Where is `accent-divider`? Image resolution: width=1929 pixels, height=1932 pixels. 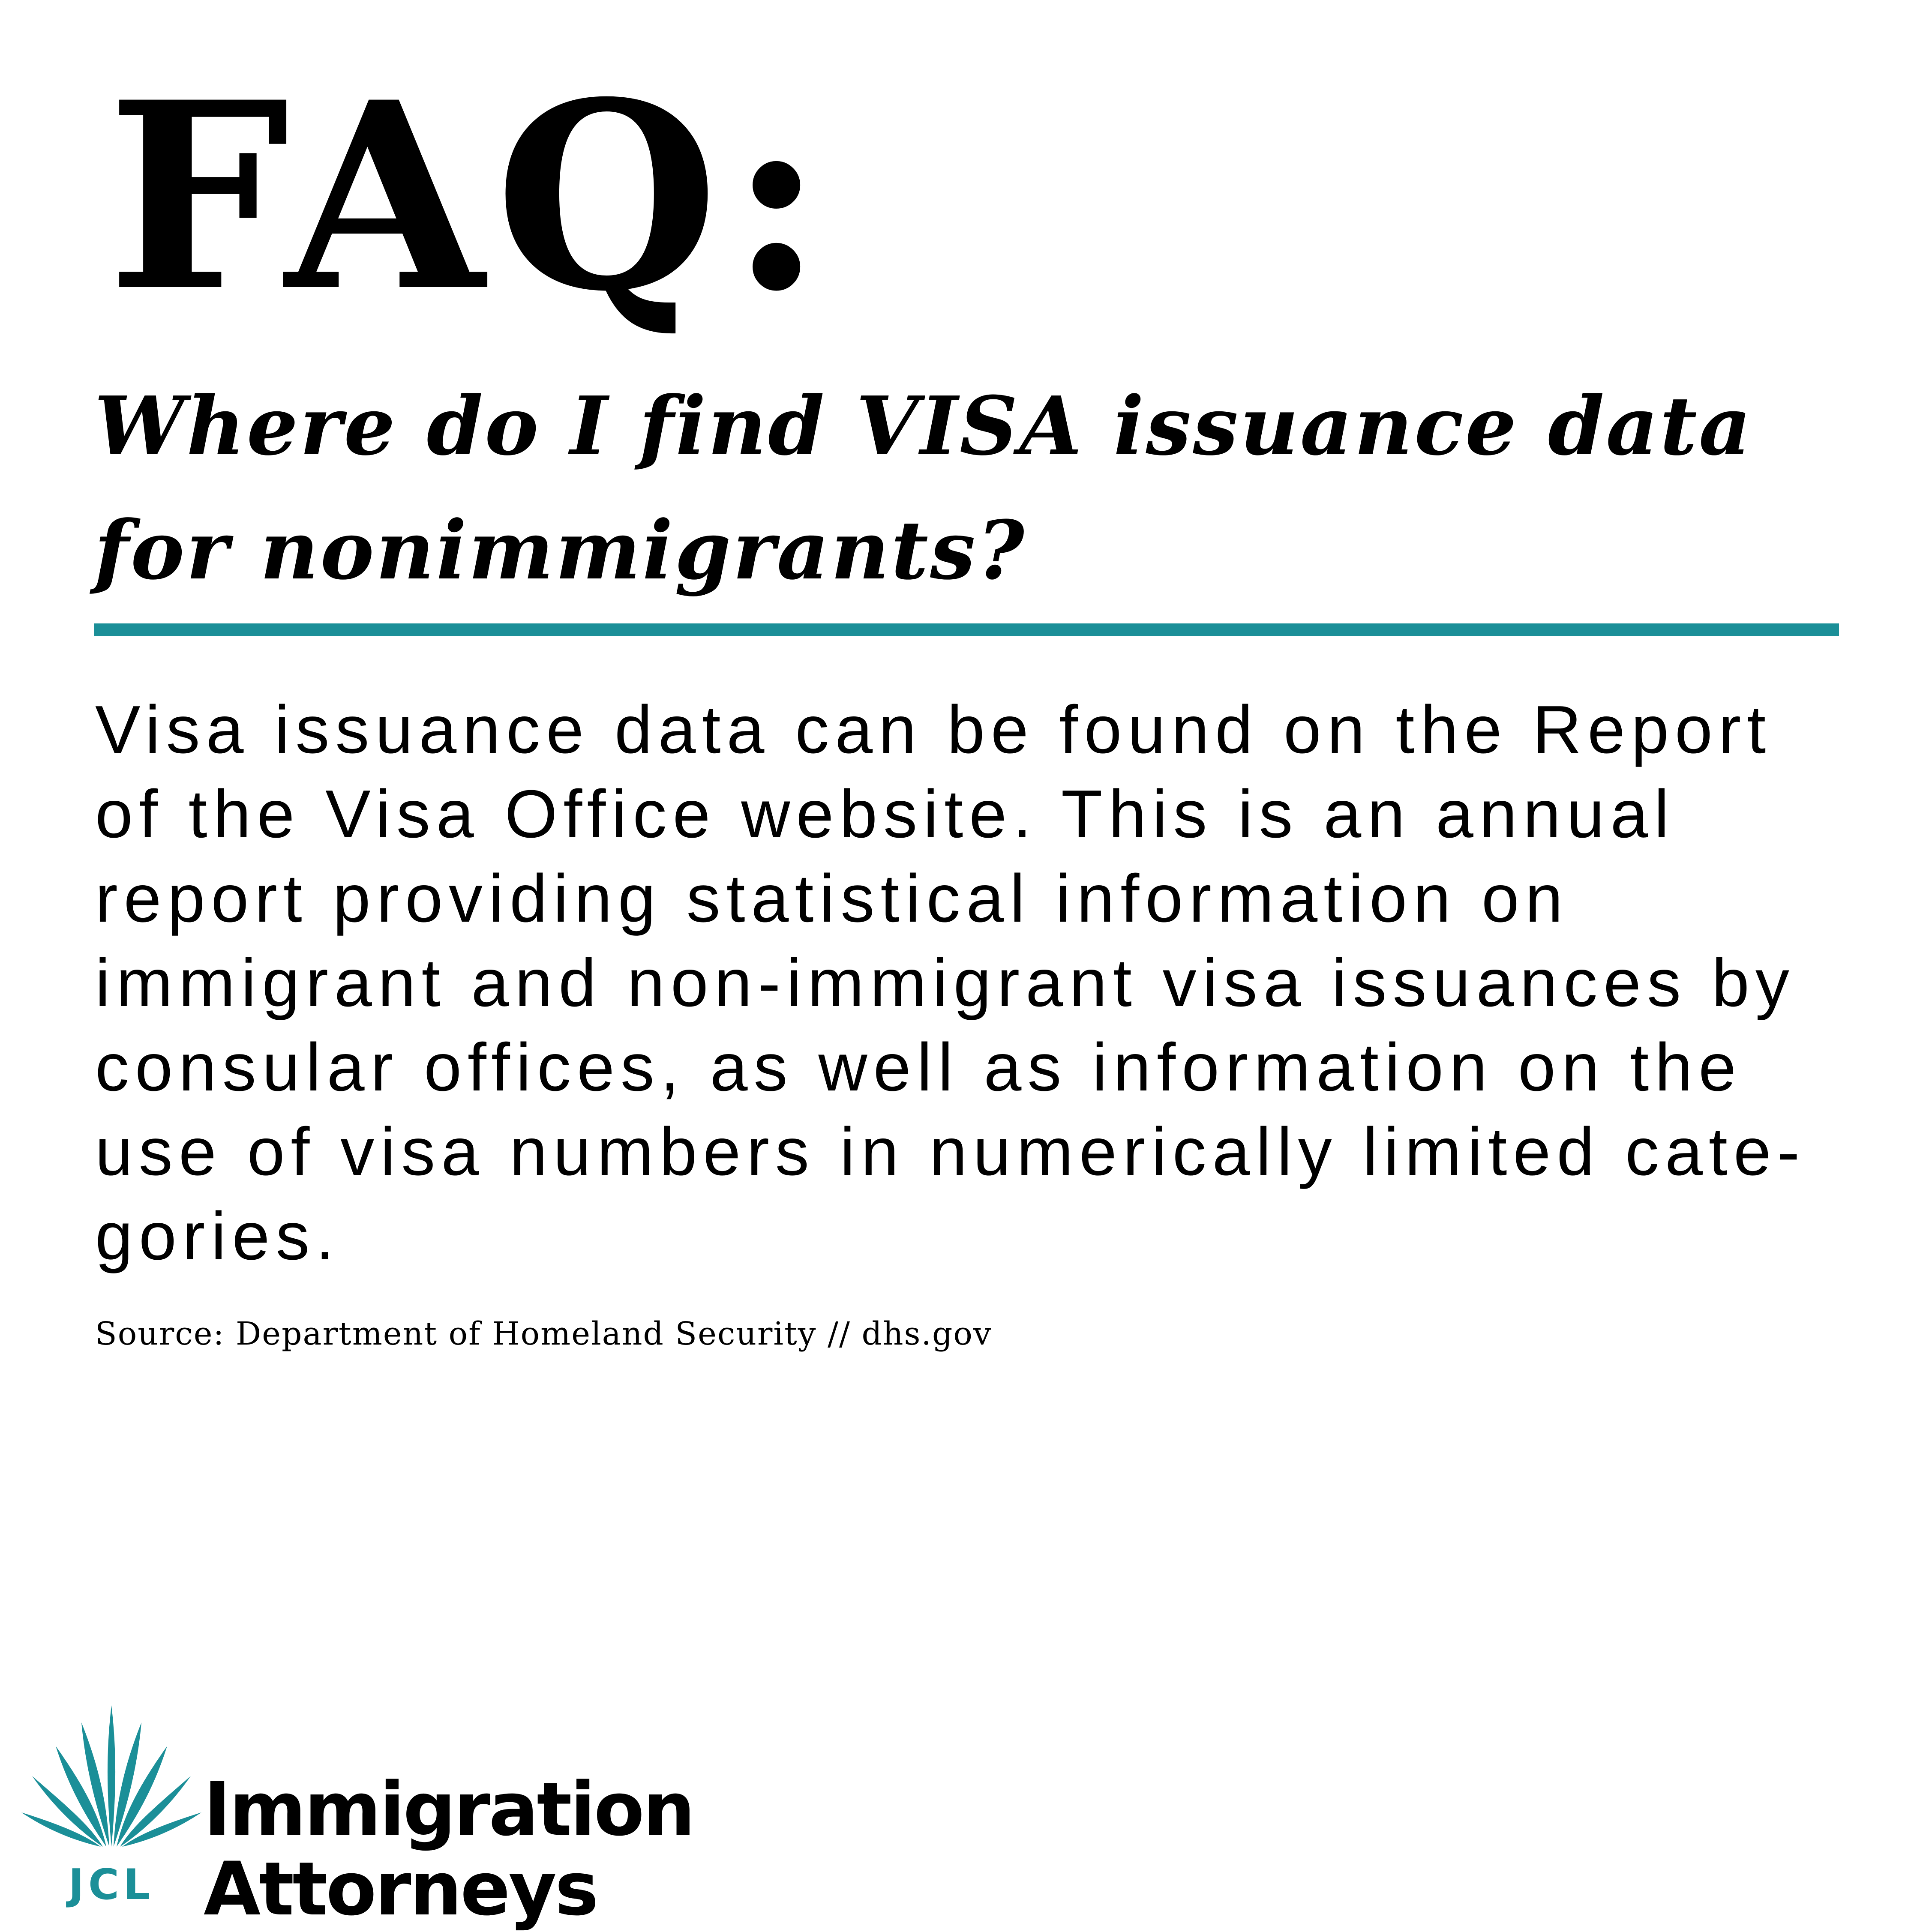
accent-divider is located at coordinates (967, 629).